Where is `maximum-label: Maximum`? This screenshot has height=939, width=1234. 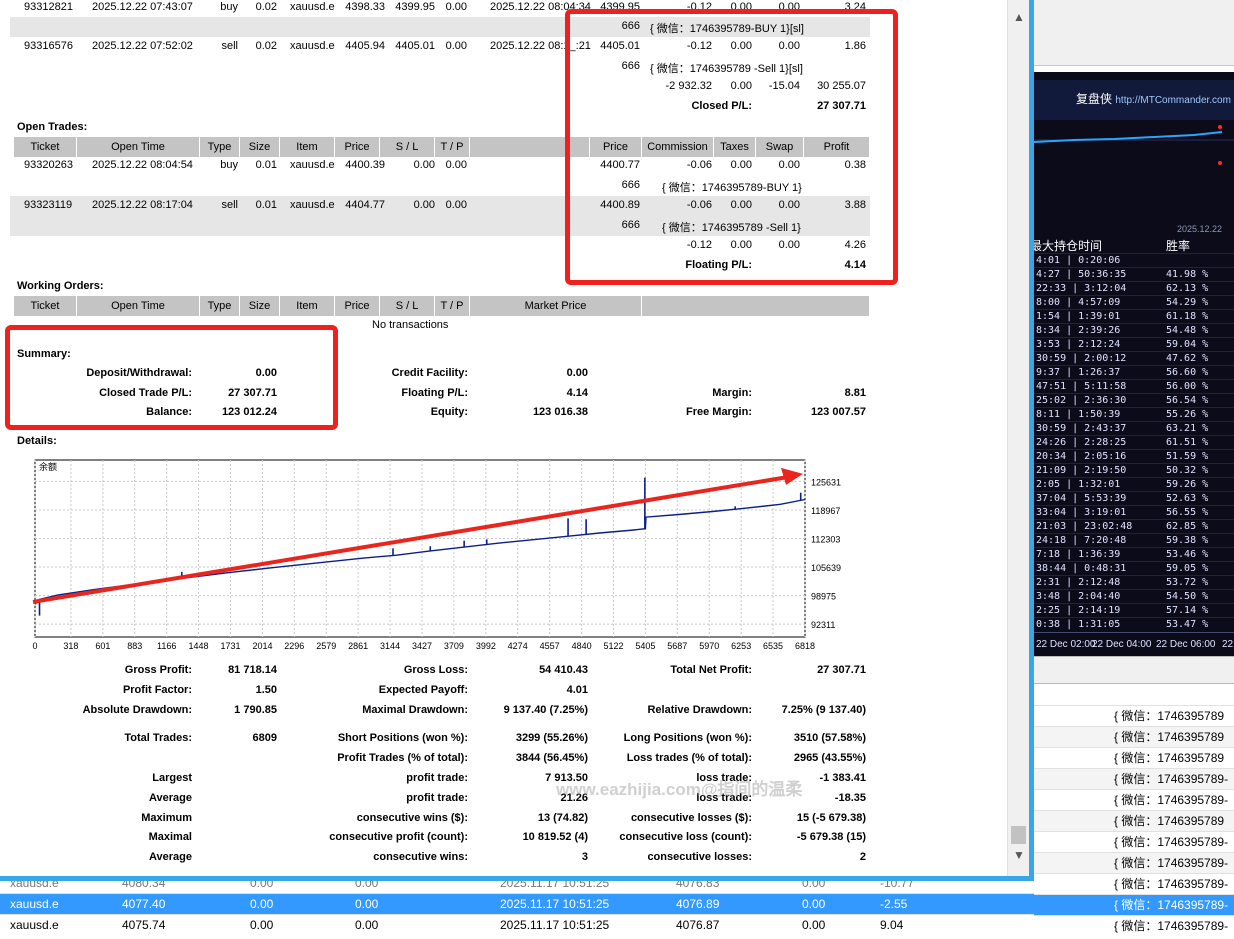 maximum-label: Maximum is located at coordinates (166, 818).